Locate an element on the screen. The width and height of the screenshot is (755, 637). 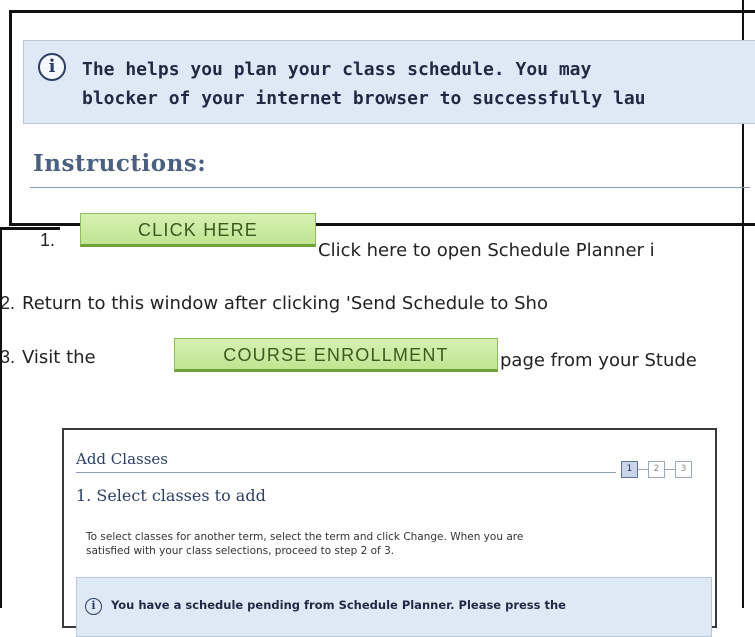
step-number: 3. is located at coordinates (8, 357).